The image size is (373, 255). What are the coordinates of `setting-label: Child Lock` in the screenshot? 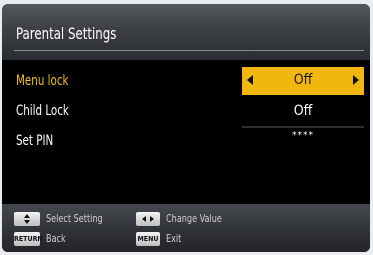 It's located at (42, 111).